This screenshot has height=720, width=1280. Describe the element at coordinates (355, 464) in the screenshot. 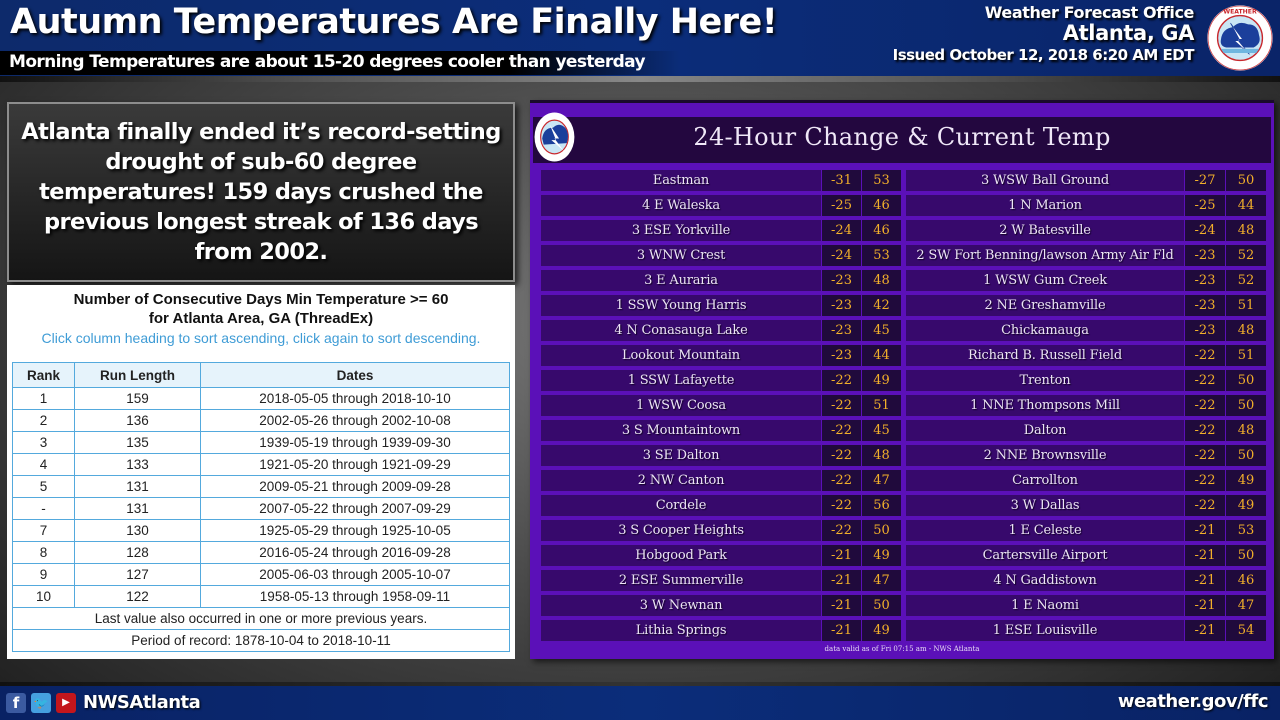

I see `cell-dates: 1921-05-20 through 1921-09-29` at that location.